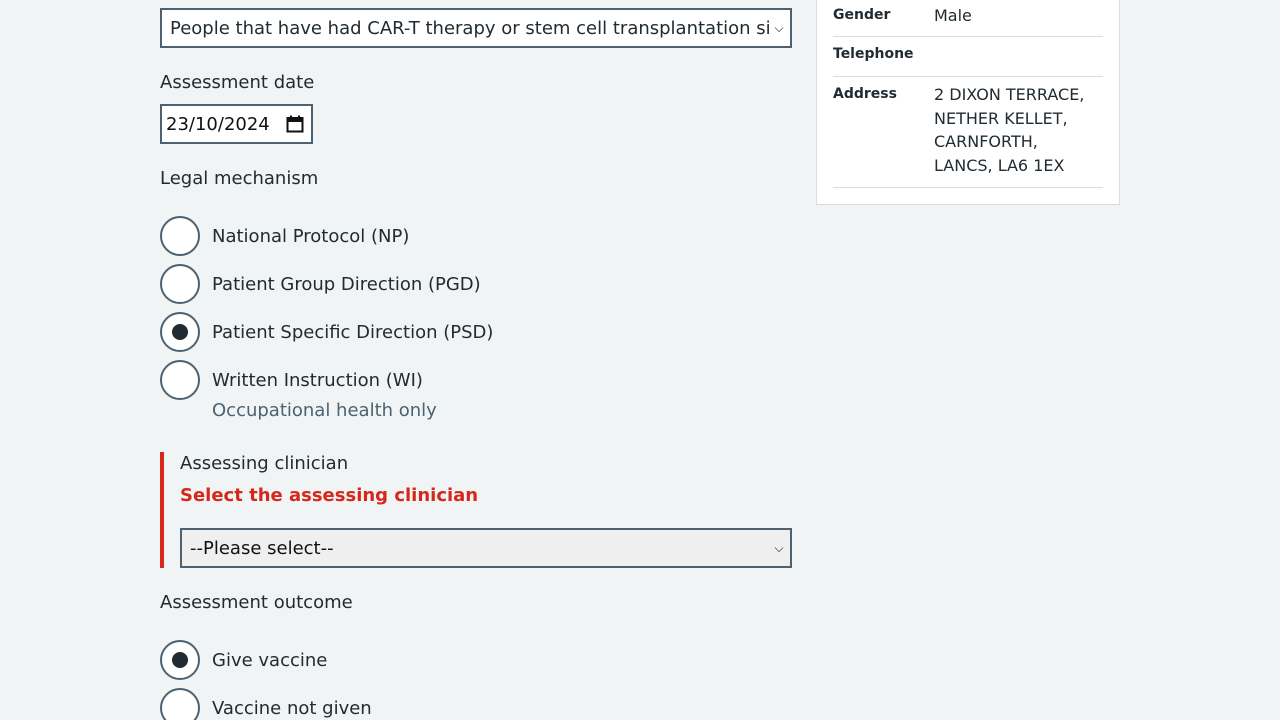 The image size is (1280, 720). What do you see at coordinates (180, 332) in the screenshot?
I see `radio-psd` at bounding box center [180, 332].